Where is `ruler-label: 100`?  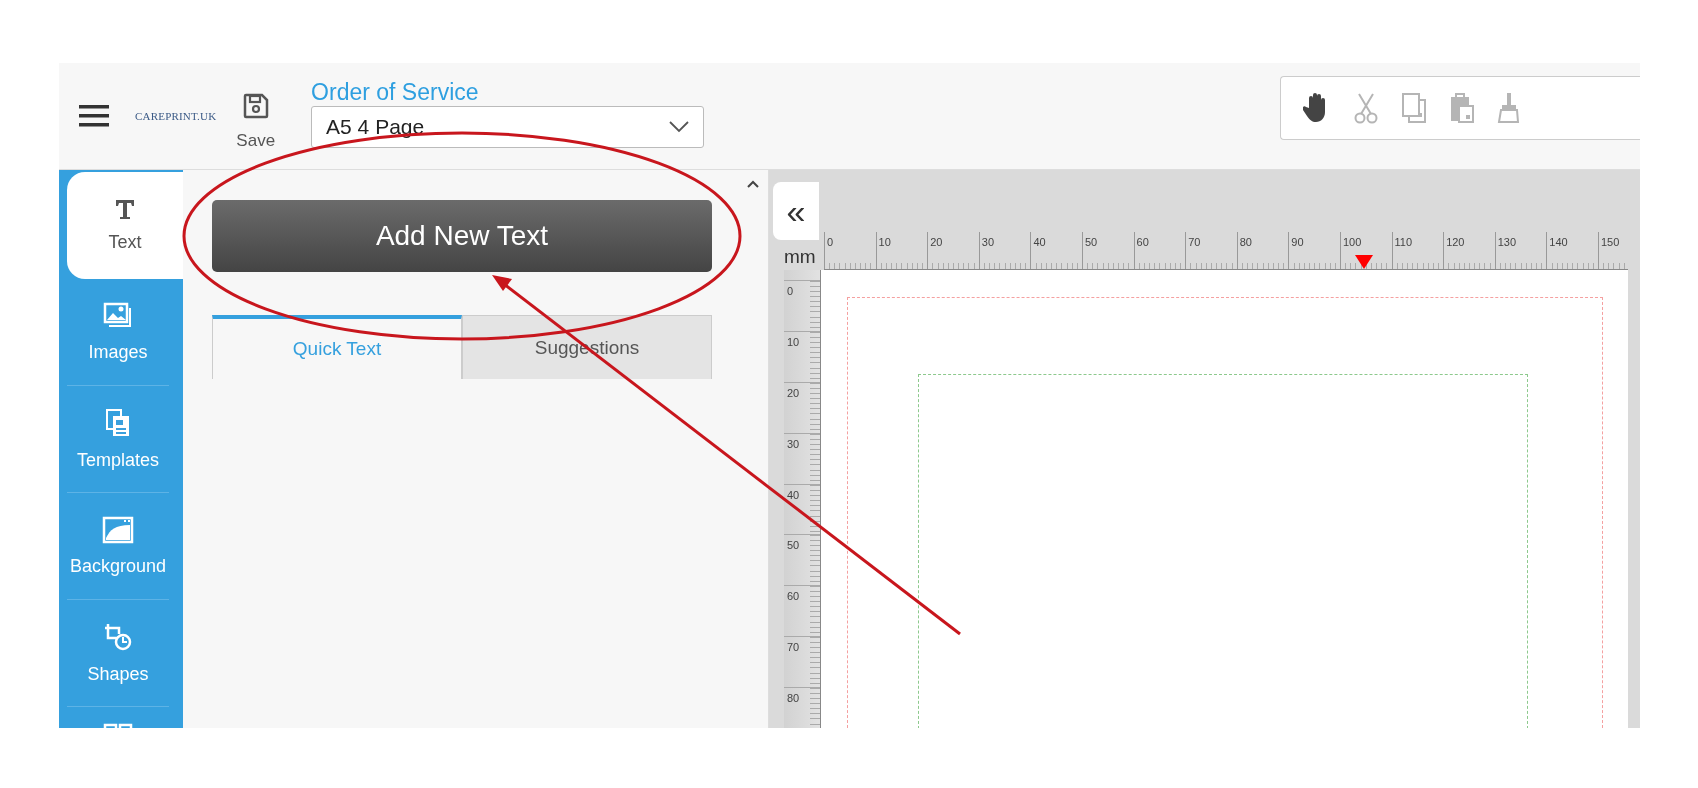 ruler-label: 100 is located at coordinates (1352, 242).